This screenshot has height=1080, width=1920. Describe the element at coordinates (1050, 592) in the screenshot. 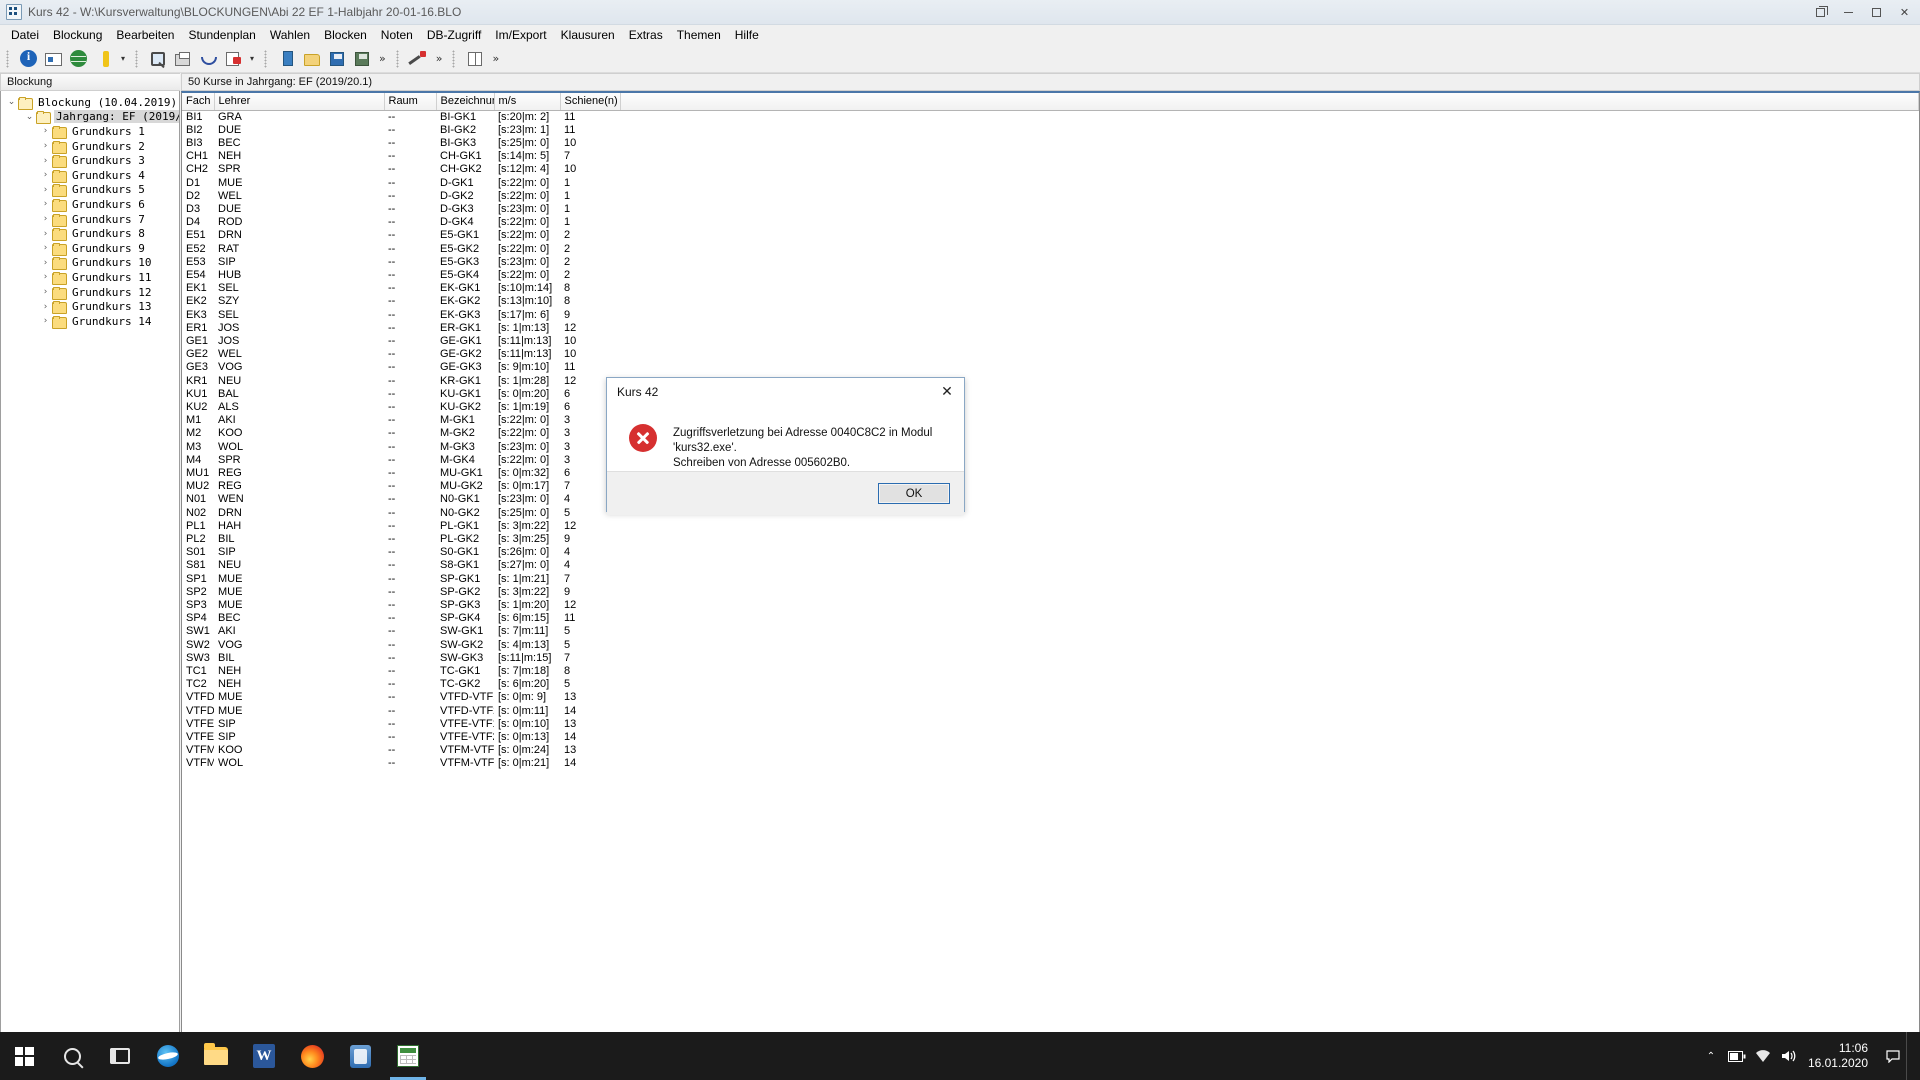

I see `table-row: SP2 MUE -- SP-GK2 [s: 3|m:22] 9` at that location.